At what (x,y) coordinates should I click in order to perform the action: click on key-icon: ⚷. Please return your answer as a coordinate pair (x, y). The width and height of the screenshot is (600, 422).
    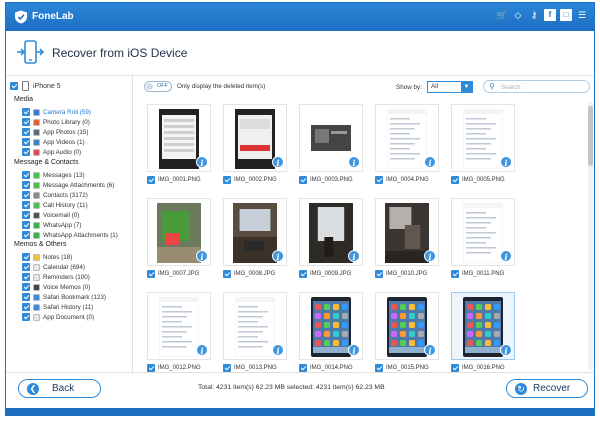
    Looking at the image, I should click on (534, 15).